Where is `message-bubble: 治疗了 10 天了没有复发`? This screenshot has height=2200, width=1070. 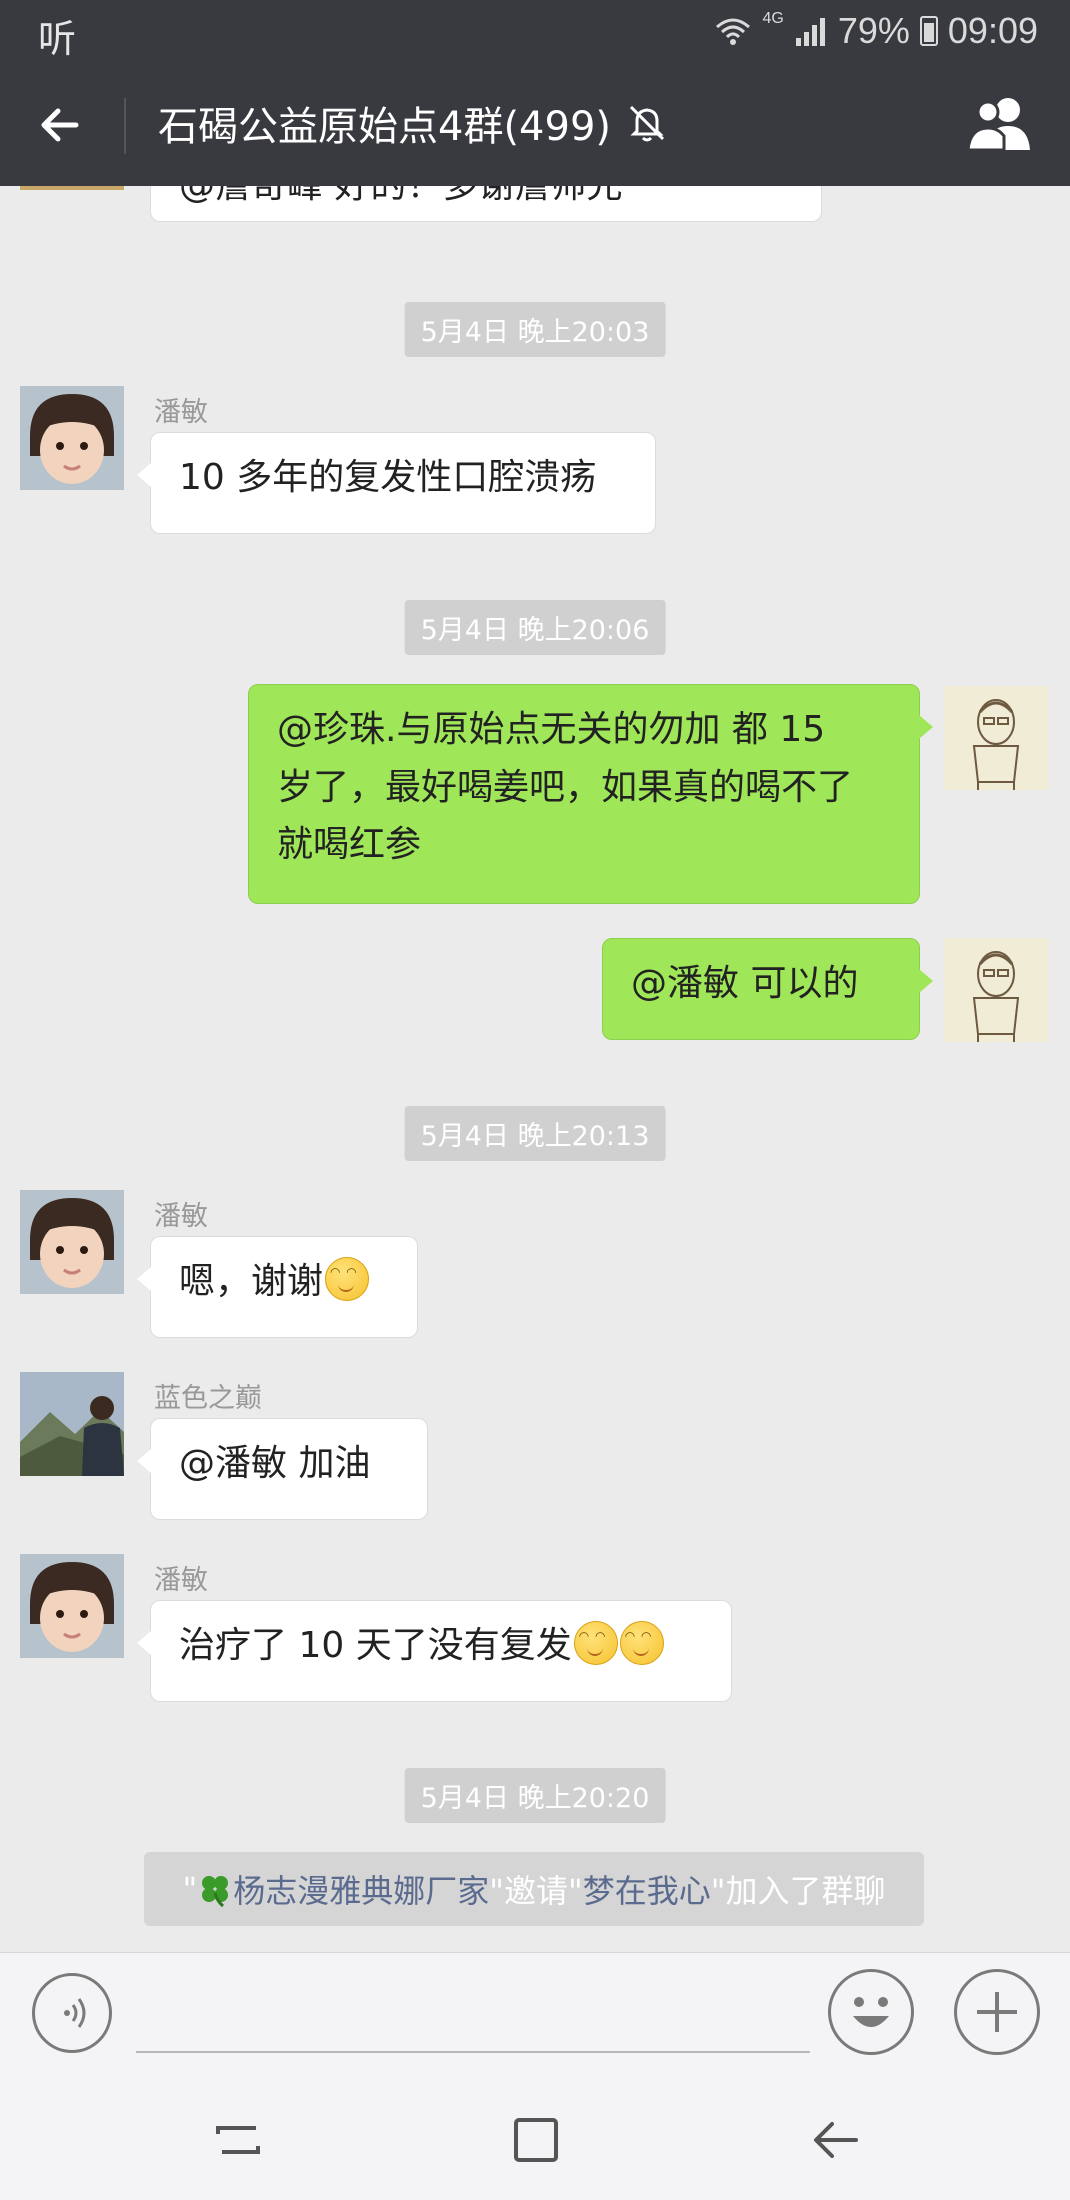 message-bubble: 治疗了 10 天了没有复发 is located at coordinates (434, 1651).